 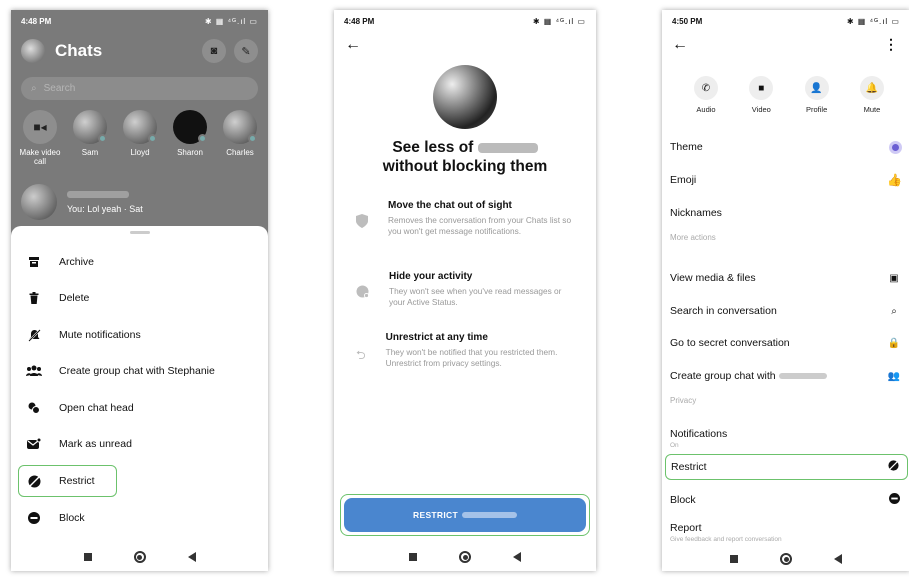 I want to click on chats-header: Chats ◙ ✎, so click(x=139, y=51).